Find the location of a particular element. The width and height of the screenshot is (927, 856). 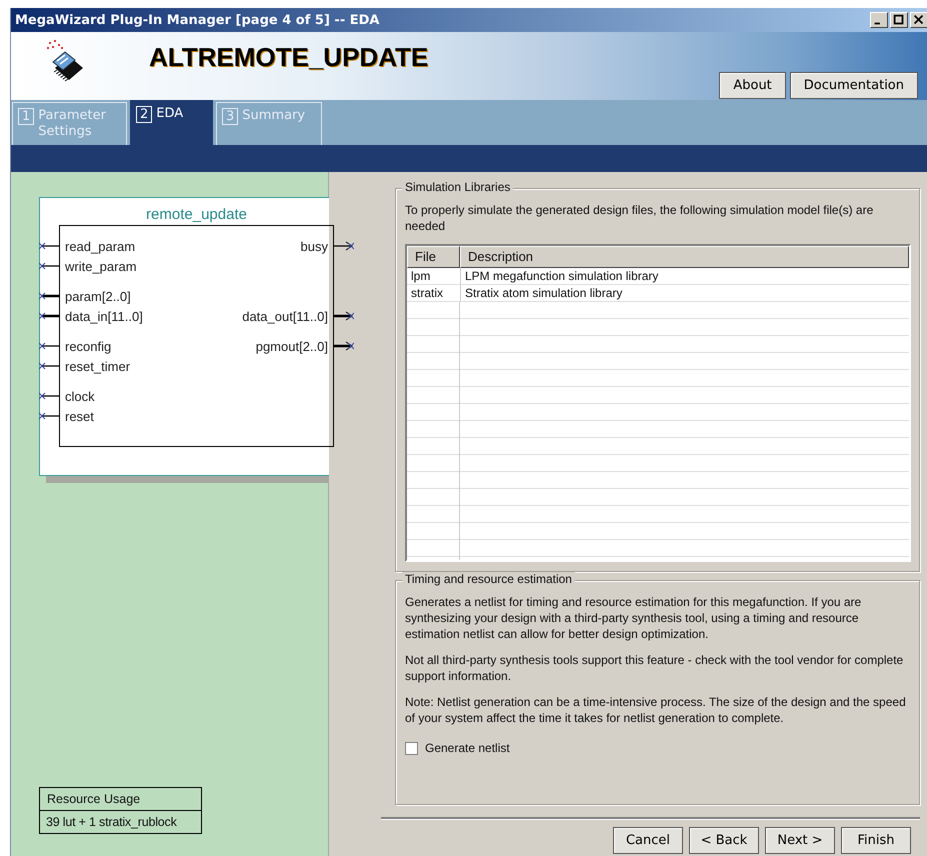

table-cell-text: stratix is located at coordinates (427, 293).